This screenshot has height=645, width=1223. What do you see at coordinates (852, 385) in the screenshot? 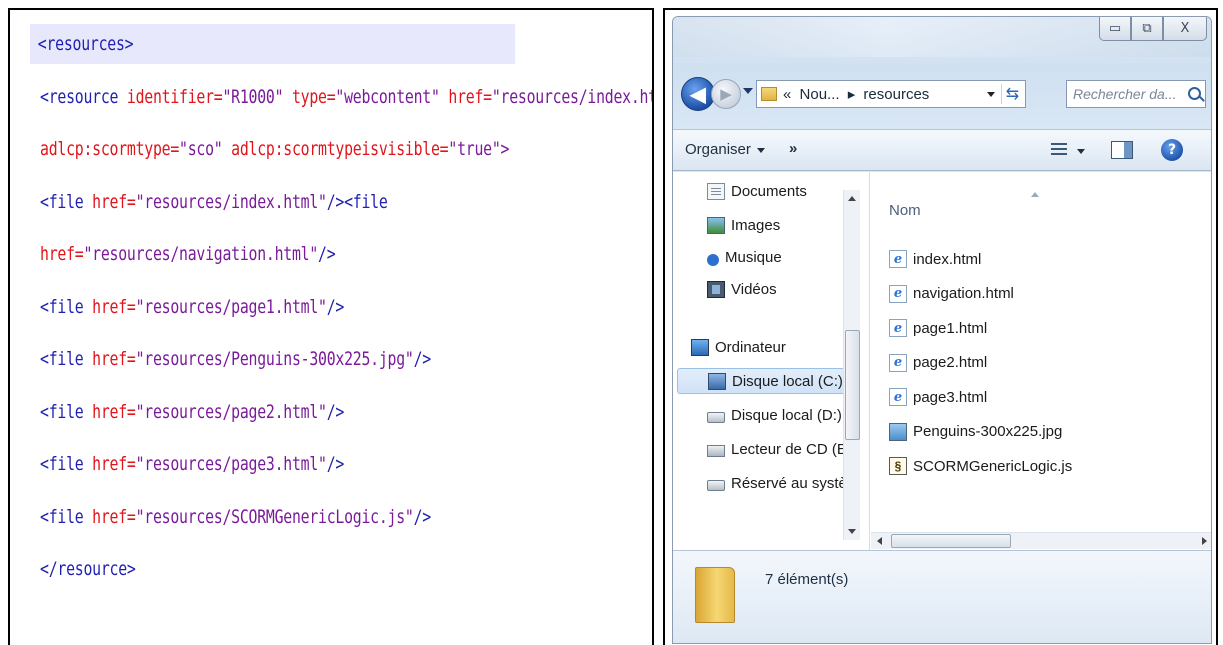
I see `scrollbar-thumb` at bounding box center [852, 385].